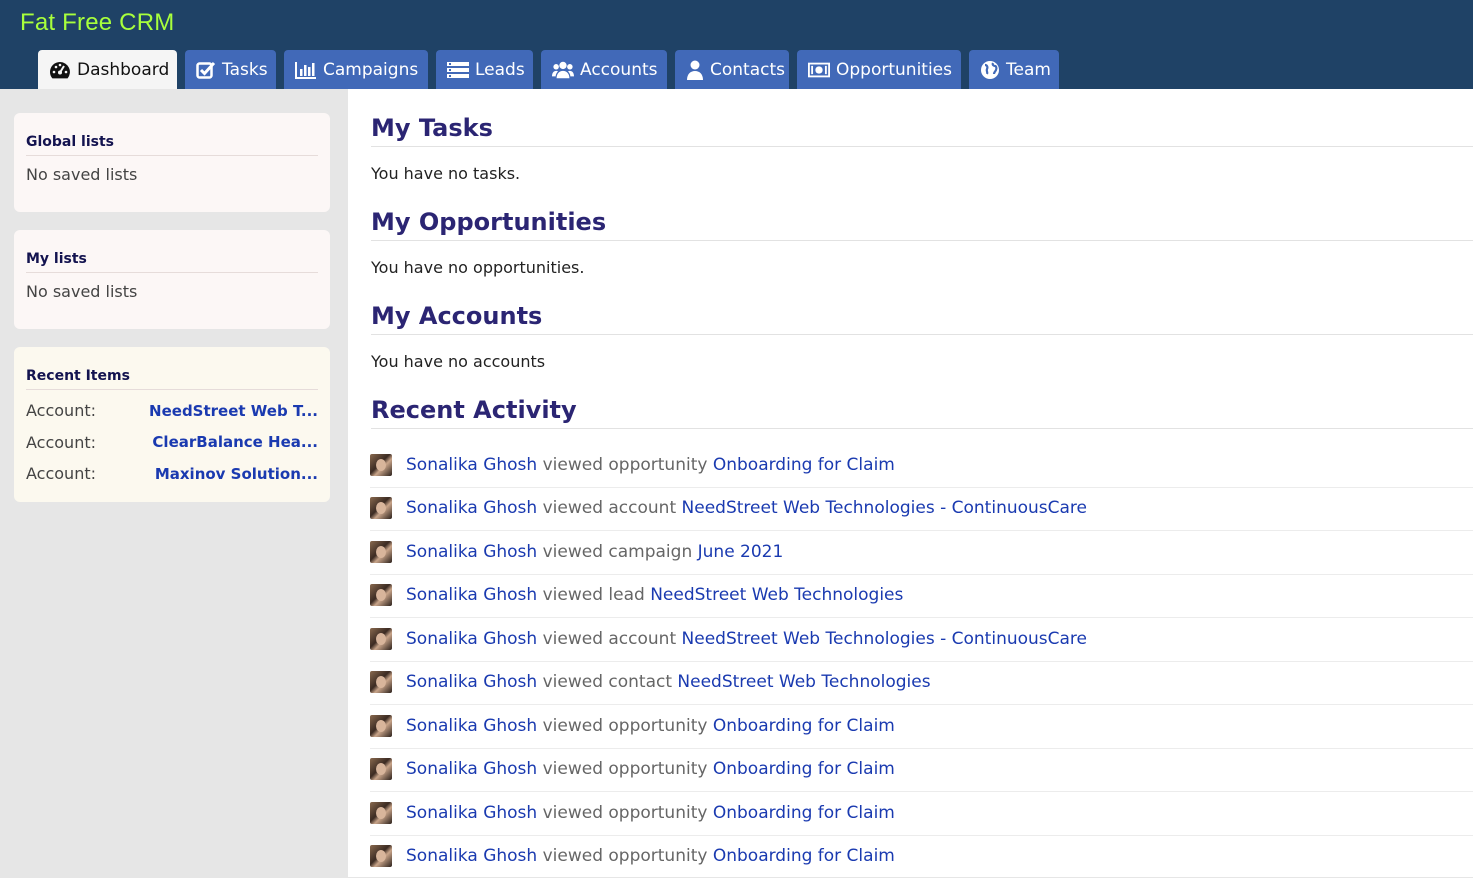  What do you see at coordinates (172, 134) in the screenshot?
I see `panel-title: Global lists` at bounding box center [172, 134].